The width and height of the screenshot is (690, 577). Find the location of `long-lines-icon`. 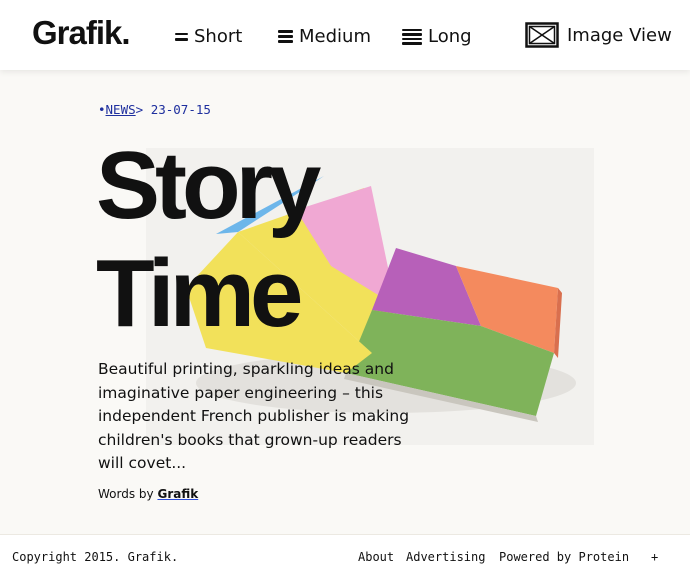

long-lines-icon is located at coordinates (412, 36).